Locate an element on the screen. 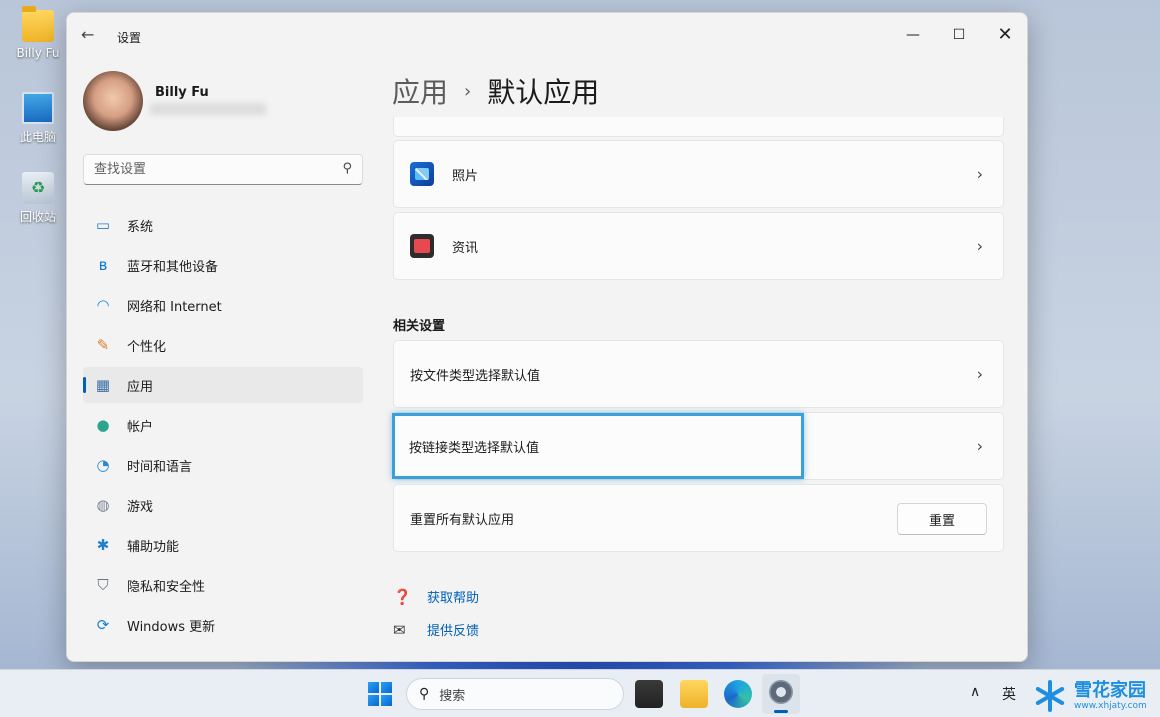 This screenshot has height=717, width=1160. taskbar-search-label: 搜索 is located at coordinates (452, 696).